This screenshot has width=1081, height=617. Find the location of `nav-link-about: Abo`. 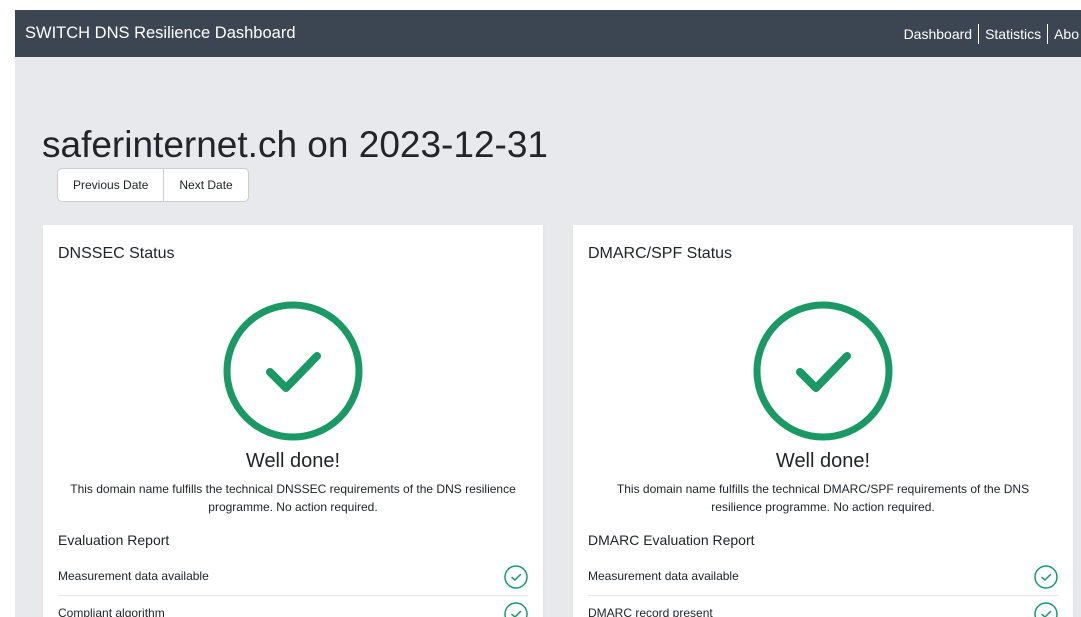

nav-link-about: Abo is located at coordinates (1064, 33).